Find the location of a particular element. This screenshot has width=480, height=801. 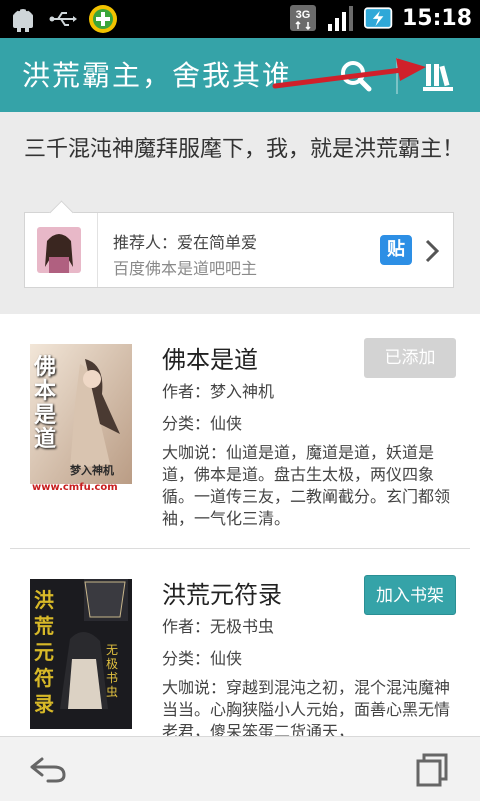

status-bar: 3G 15:18 is located at coordinates (240, 19).